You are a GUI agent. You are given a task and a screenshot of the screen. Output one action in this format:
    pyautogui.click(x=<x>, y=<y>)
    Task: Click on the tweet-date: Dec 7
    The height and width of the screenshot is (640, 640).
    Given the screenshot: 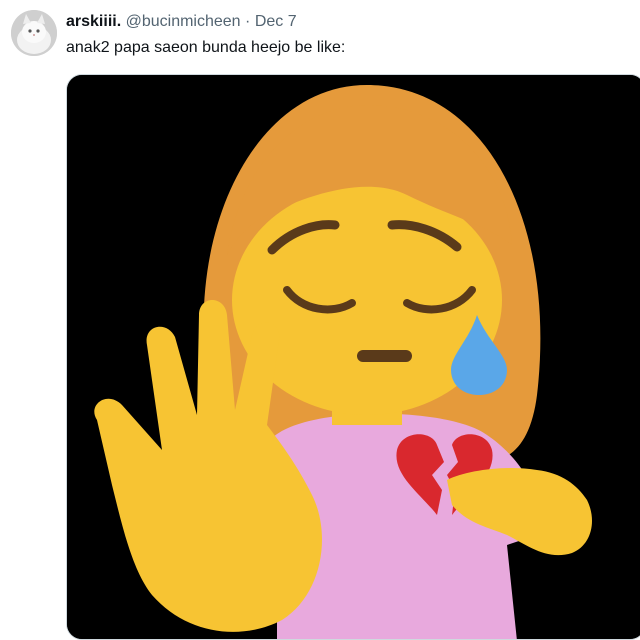 What is the action you would take?
    pyautogui.click(x=276, y=21)
    